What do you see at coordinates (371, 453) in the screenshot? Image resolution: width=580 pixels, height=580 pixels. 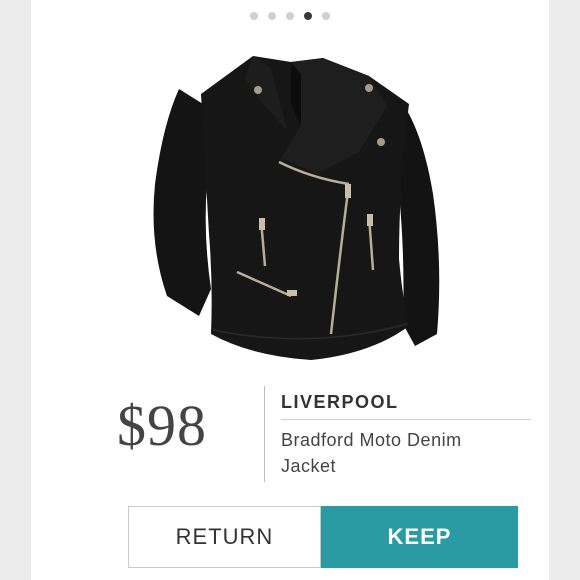 I see `product-name: Bradford Moto Denim Jacket` at bounding box center [371, 453].